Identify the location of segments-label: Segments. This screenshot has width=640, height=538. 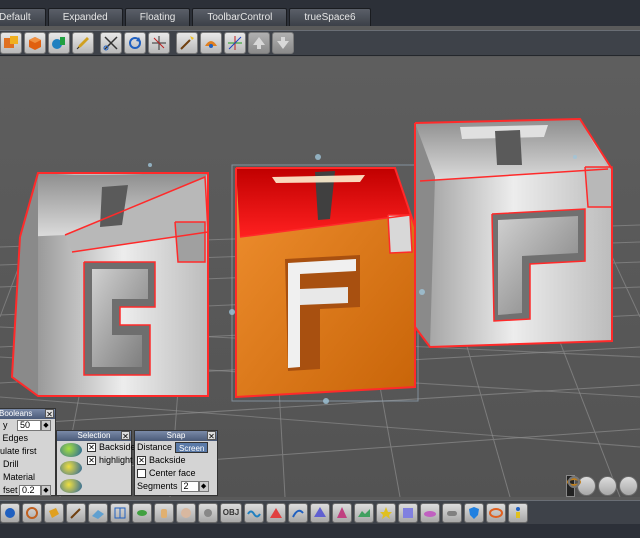
(157, 486).